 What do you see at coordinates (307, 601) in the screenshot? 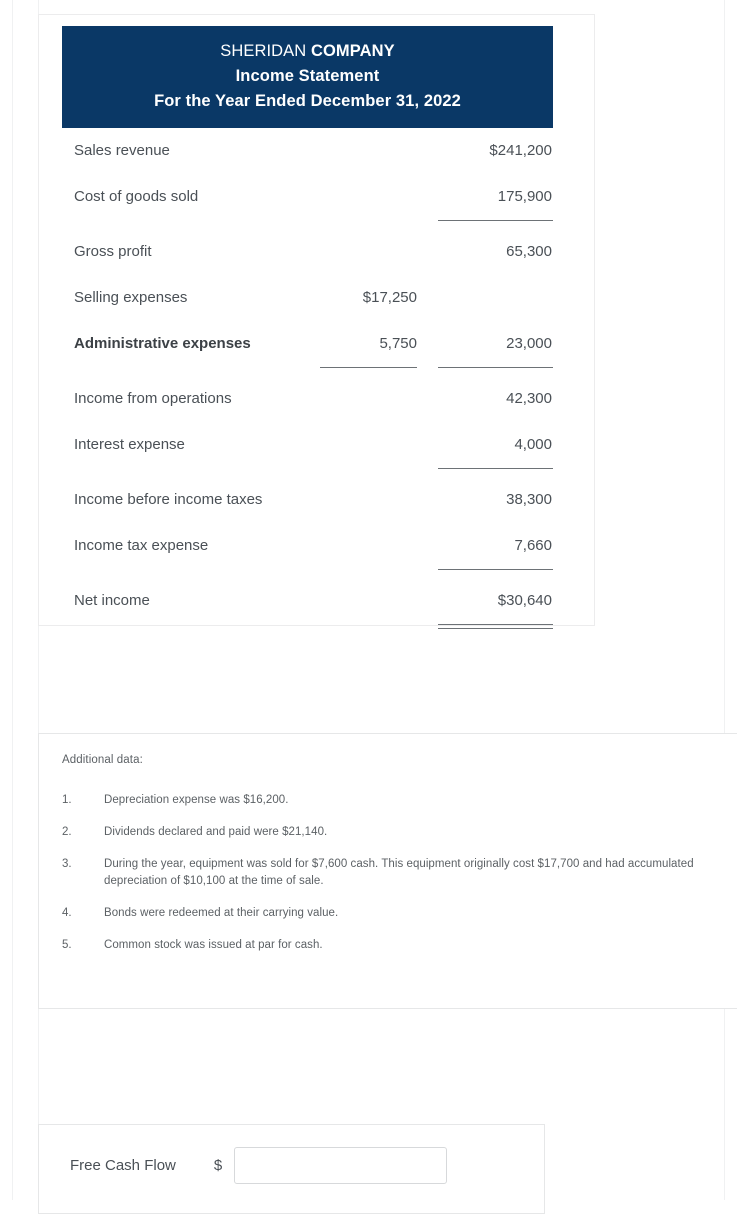
I see `table-row: Net income $30,640` at bounding box center [307, 601].